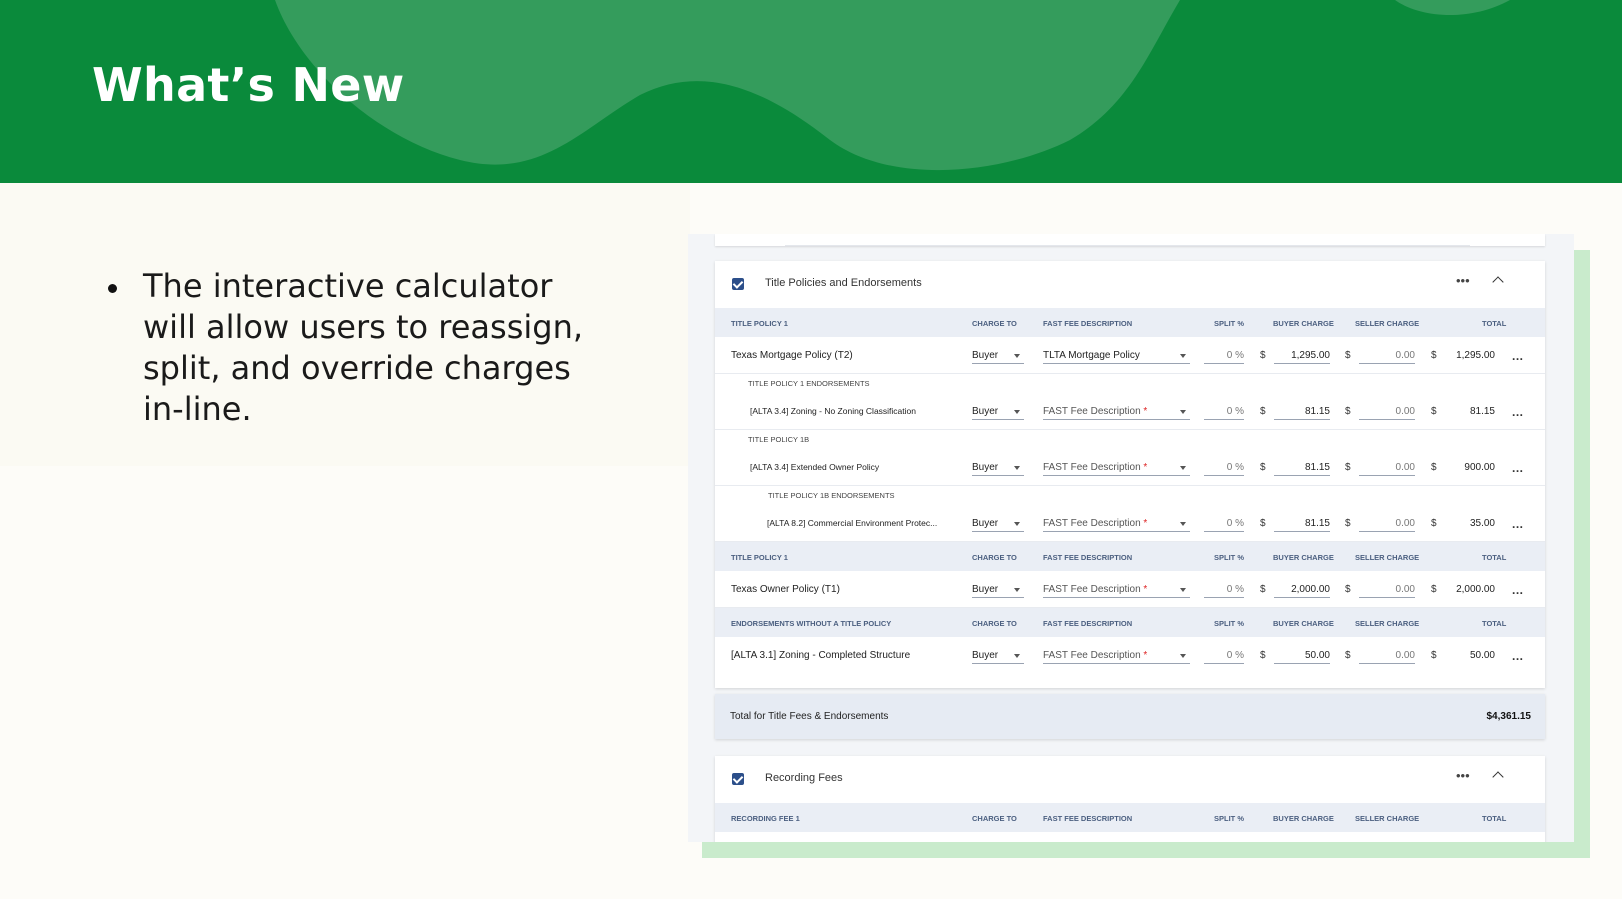 This screenshot has width=1622, height=899. I want to click on row-name: Texas Owner Policy (T1), so click(785, 589).